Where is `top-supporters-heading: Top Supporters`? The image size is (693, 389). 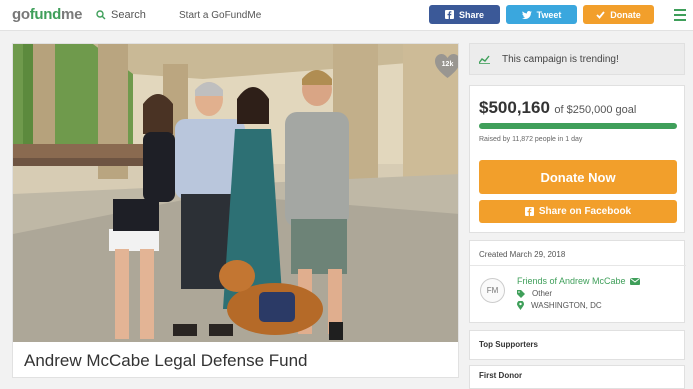 top-supporters-heading: Top Supporters is located at coordinates (508, 344).